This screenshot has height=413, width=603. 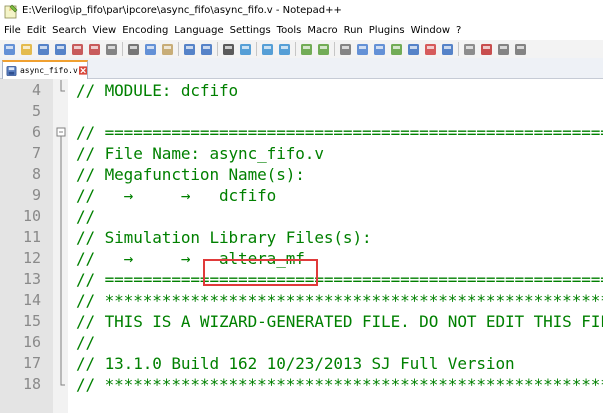 I want to click on code-line: 11 // Simulation Library Files(s):, so click(x=301, y=237).